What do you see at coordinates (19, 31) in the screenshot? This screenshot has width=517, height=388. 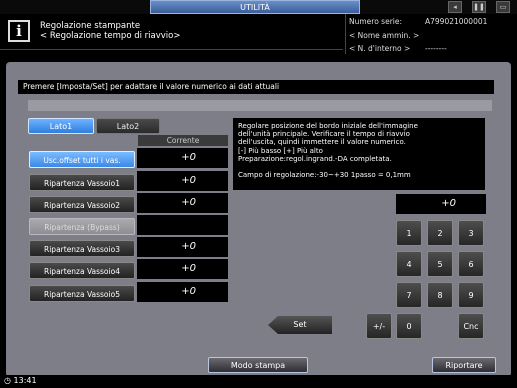 I see `info-icon: i` at bounding box center [19, 31].